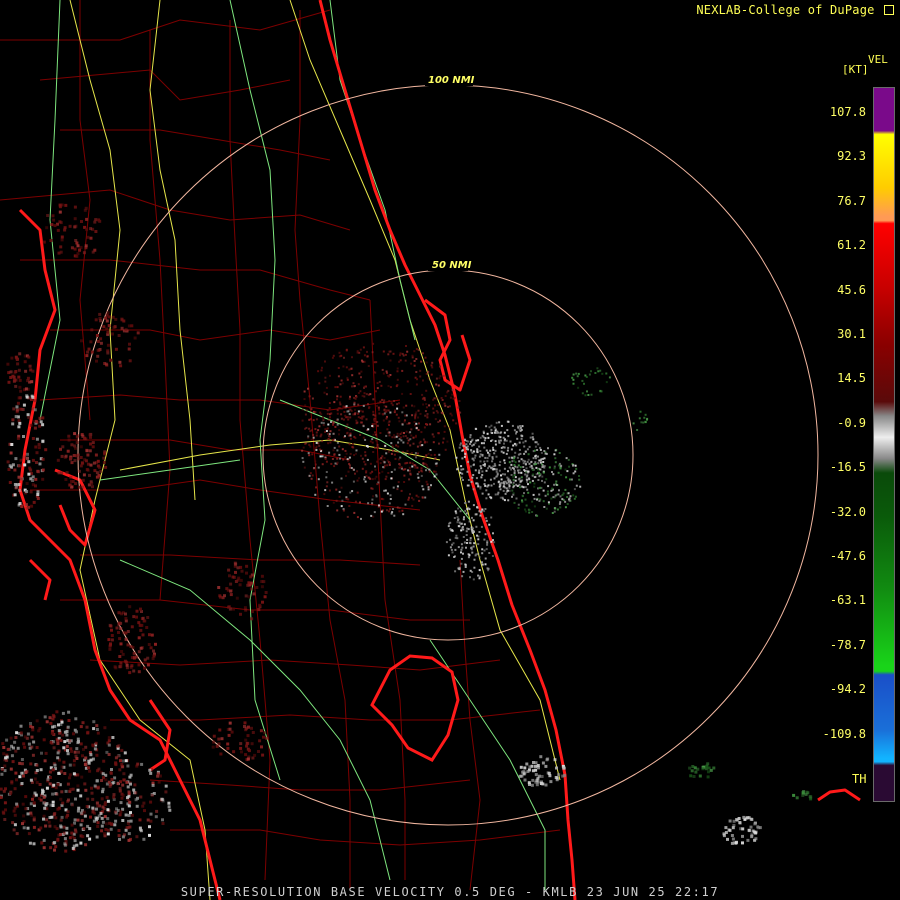 The image size is (900, 900). Describe the element at coordinates (451, 80) in the screenshot. I see `ring-label-100: 100 NMI` at that location.